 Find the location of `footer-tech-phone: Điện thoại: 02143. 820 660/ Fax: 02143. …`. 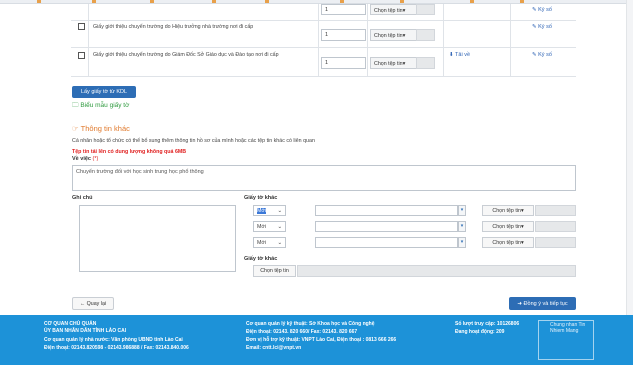

footer-tech-phone: Điện thoại: 02143. 820 660/ Fax: 02143. … is located at coordinates (302, 332).